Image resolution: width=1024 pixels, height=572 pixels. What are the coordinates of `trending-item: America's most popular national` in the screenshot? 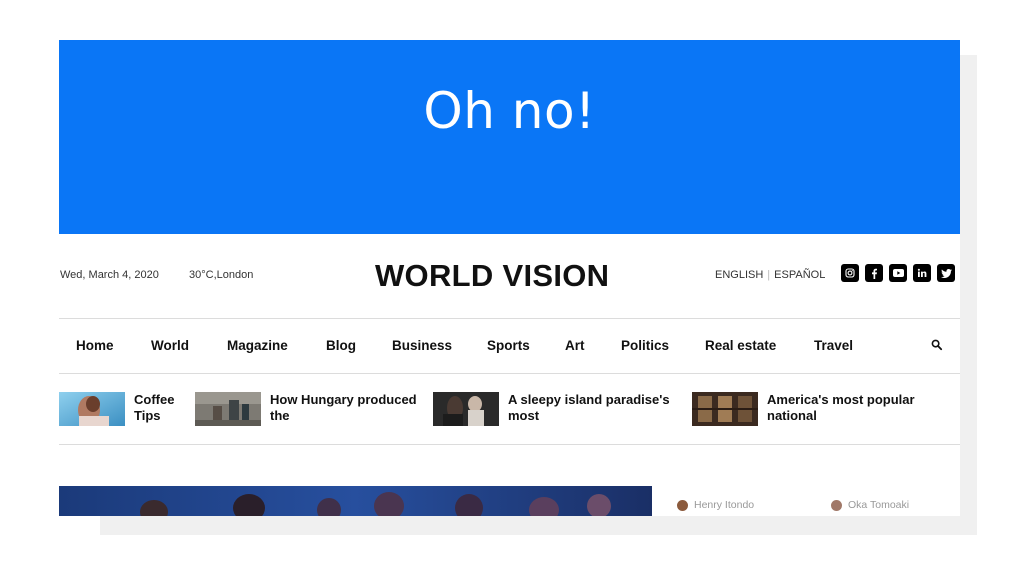 It's located at (826, 410).